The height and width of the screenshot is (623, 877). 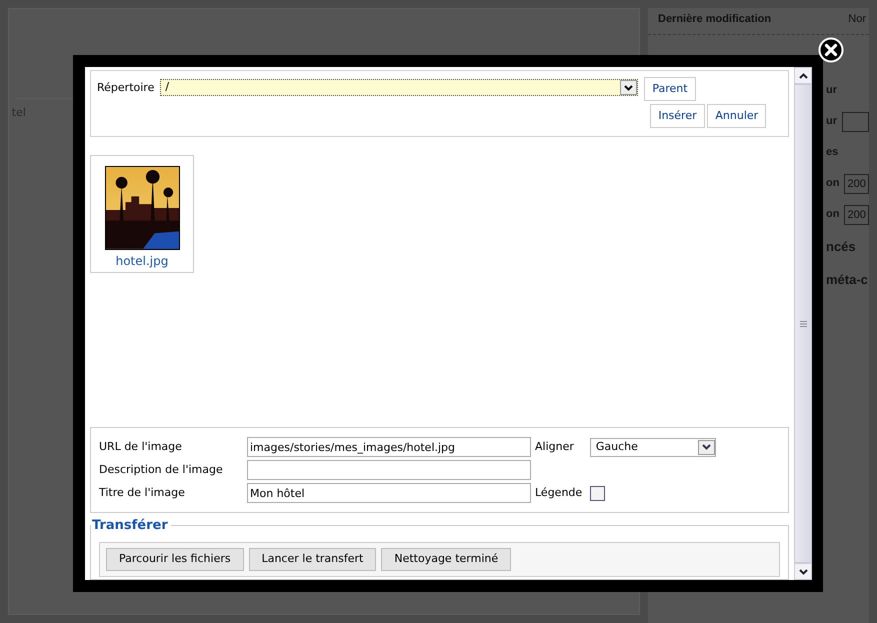 What do you see at coordinates (161, 470) in the screenshot?
I see `field-label: Description de l'image` at bounding box center [161, 470].